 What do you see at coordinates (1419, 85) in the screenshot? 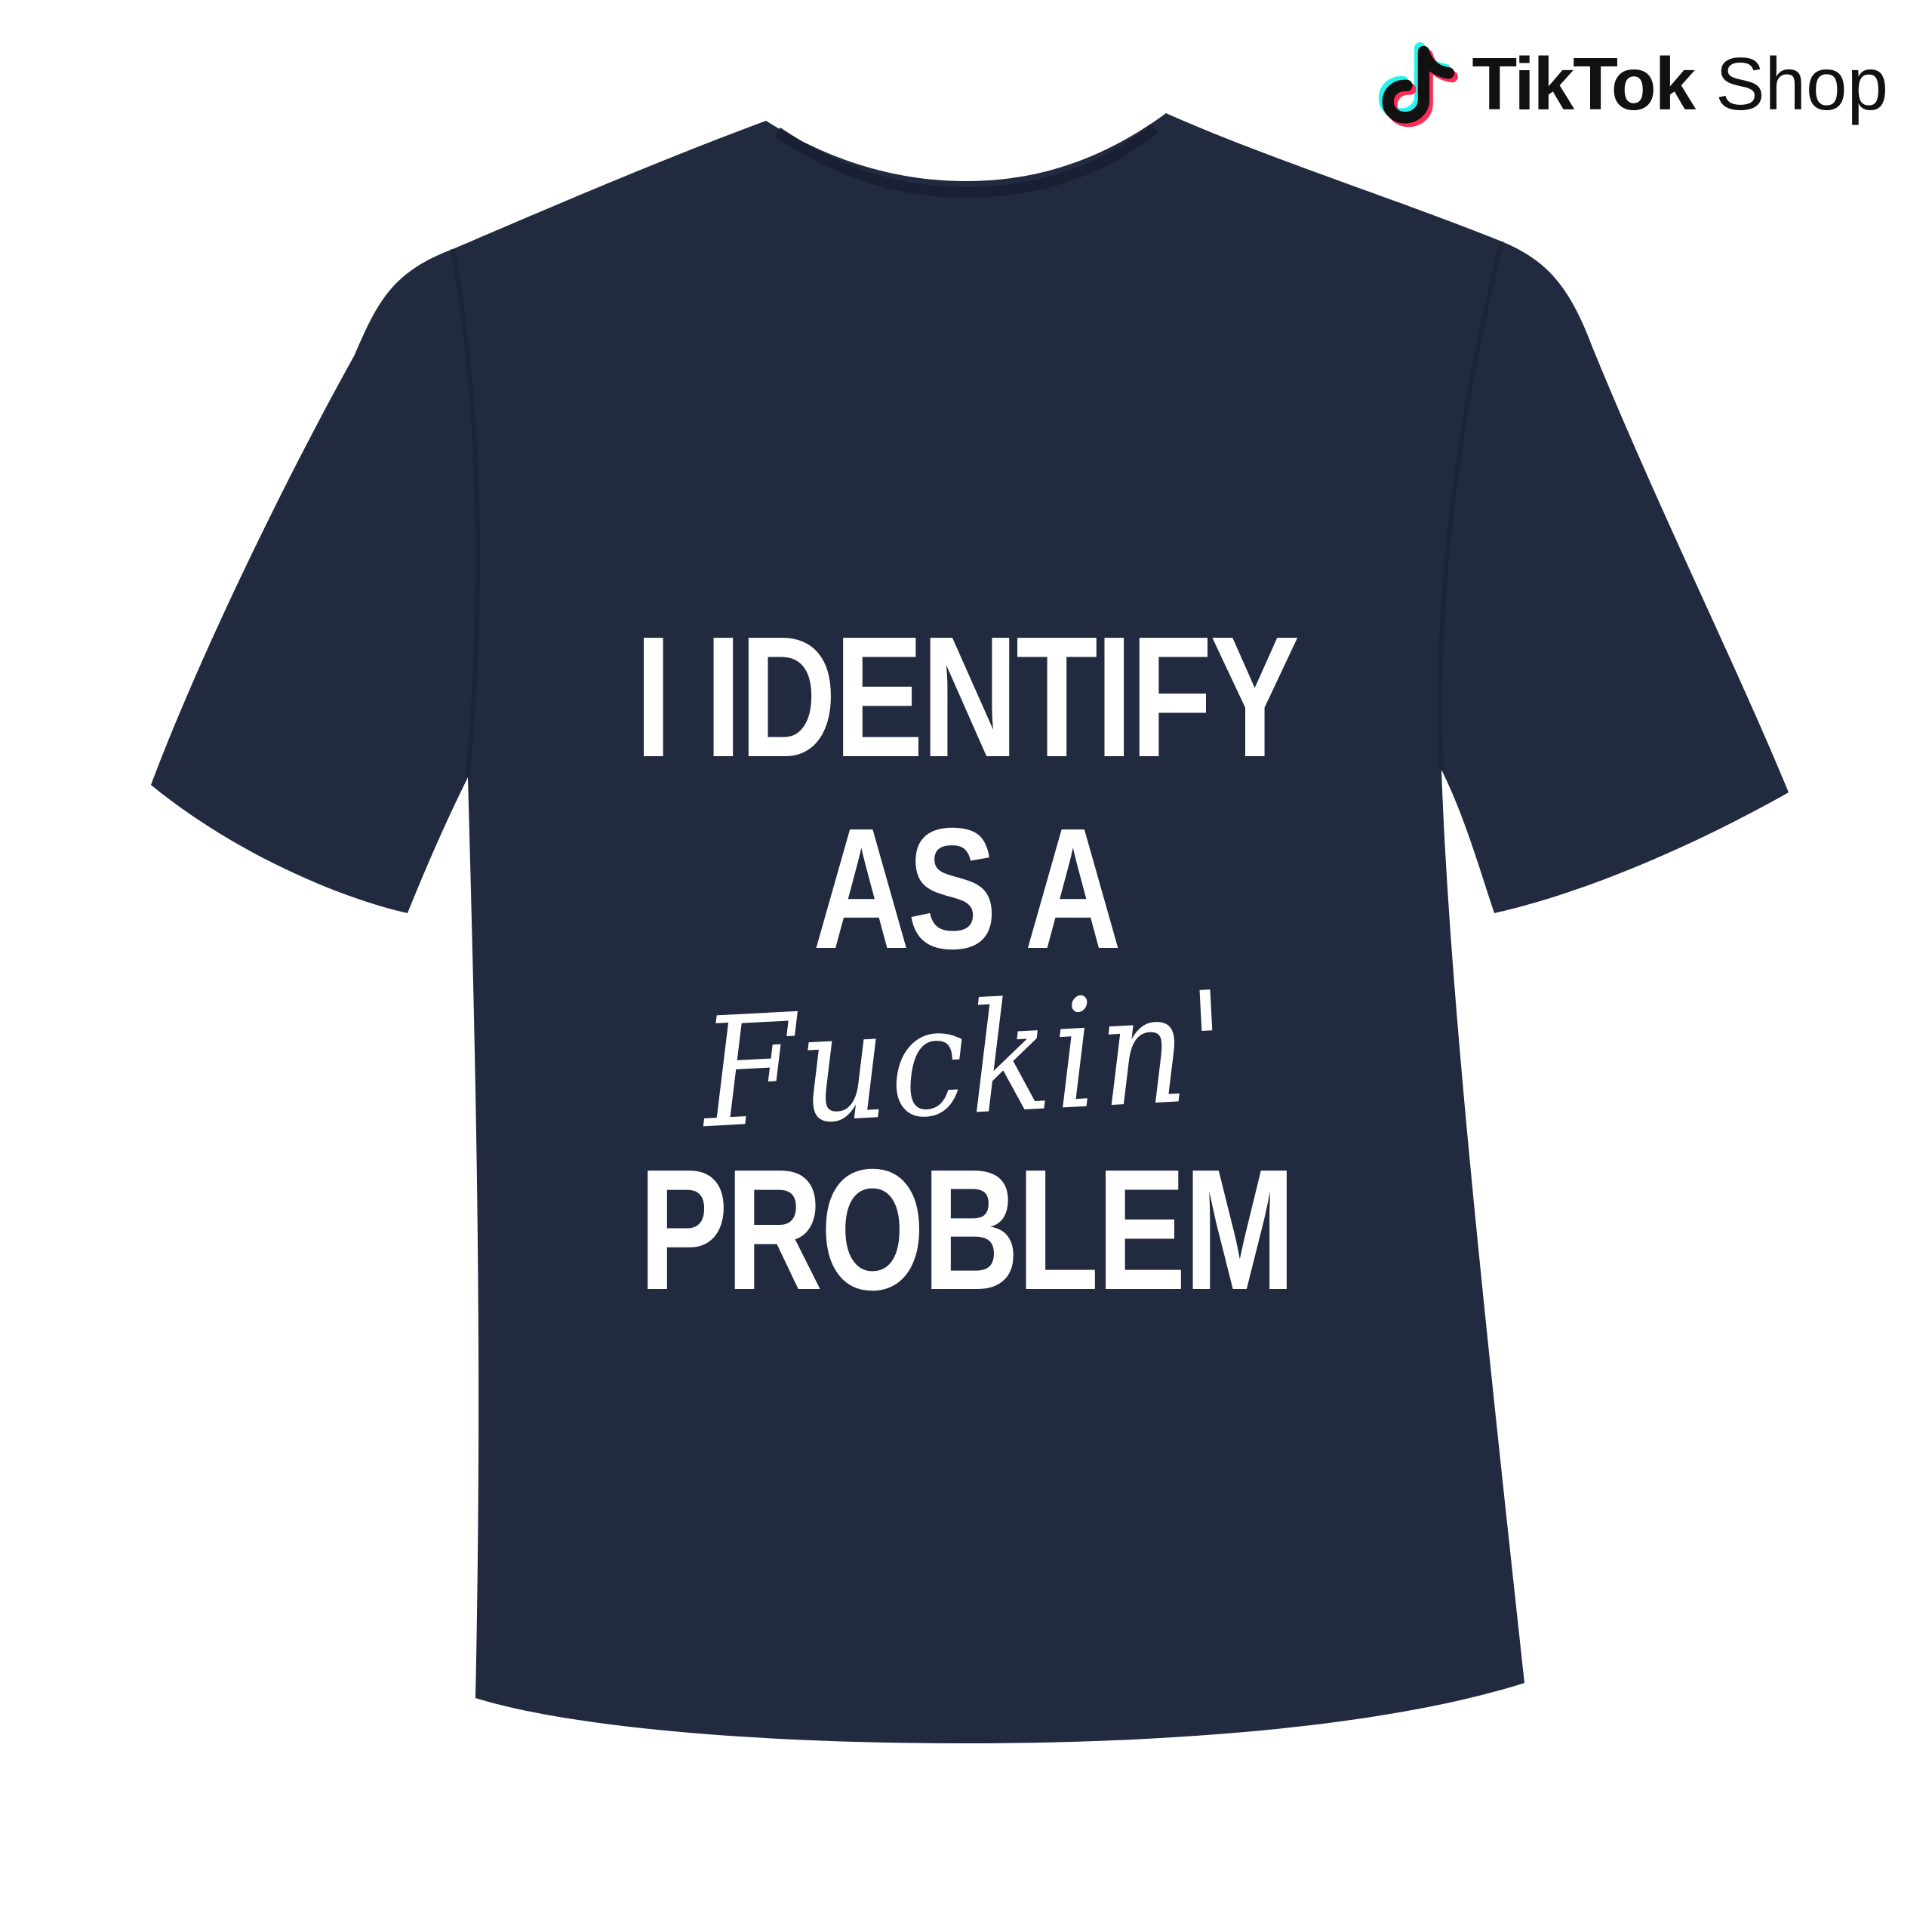
I see `tiktok-note-icon` at bounding box center [1419, 85].